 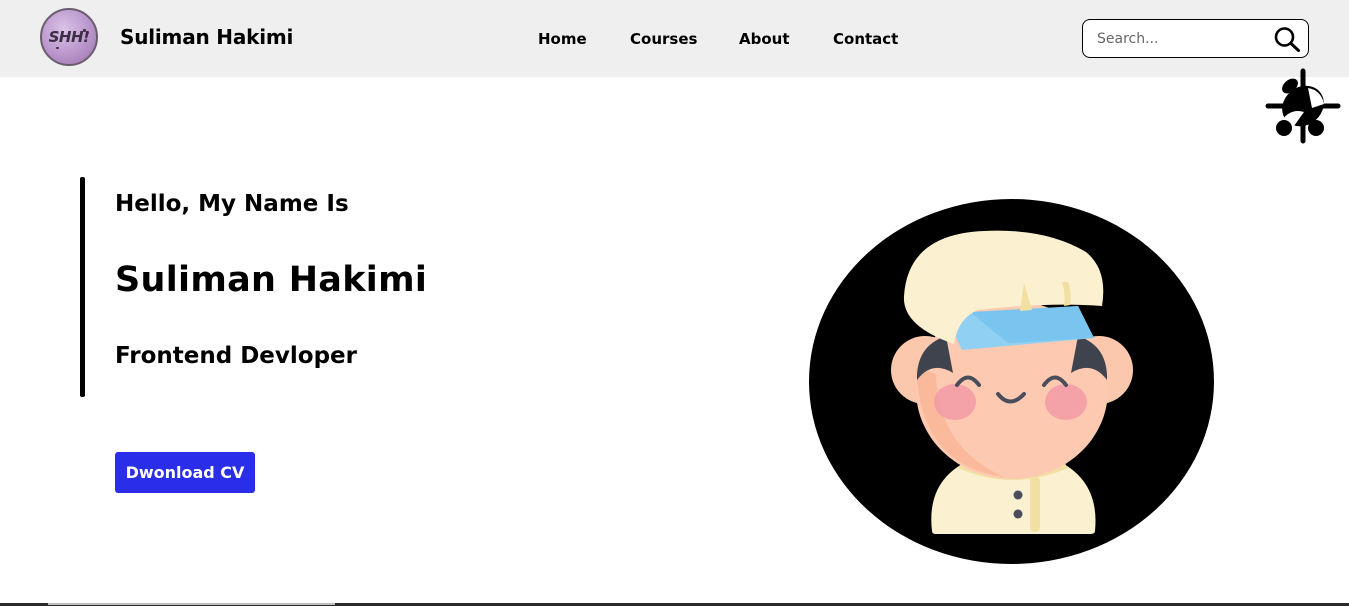 What do you see at coordinates (663, 39) in the screenshot?
I see `nav-link-courses: Courses` at bounding box center [663, 39].